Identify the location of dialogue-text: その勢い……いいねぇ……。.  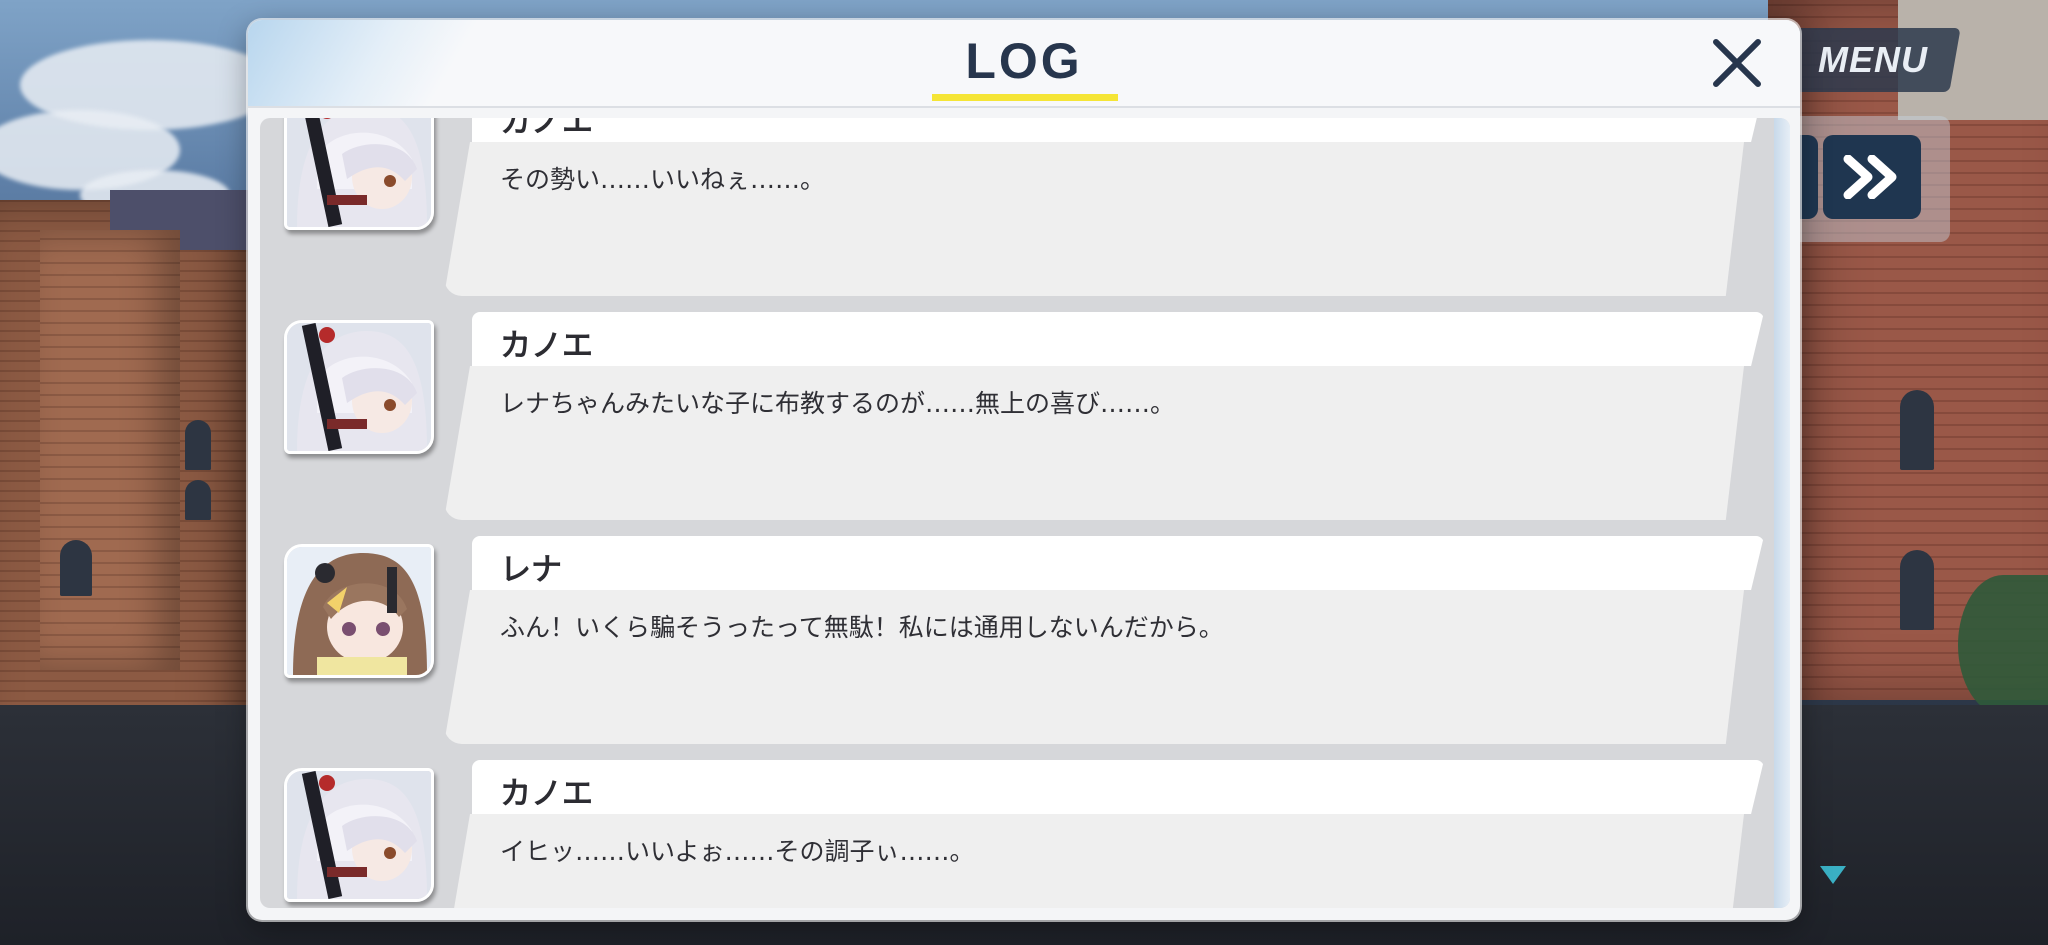
(663, 179).